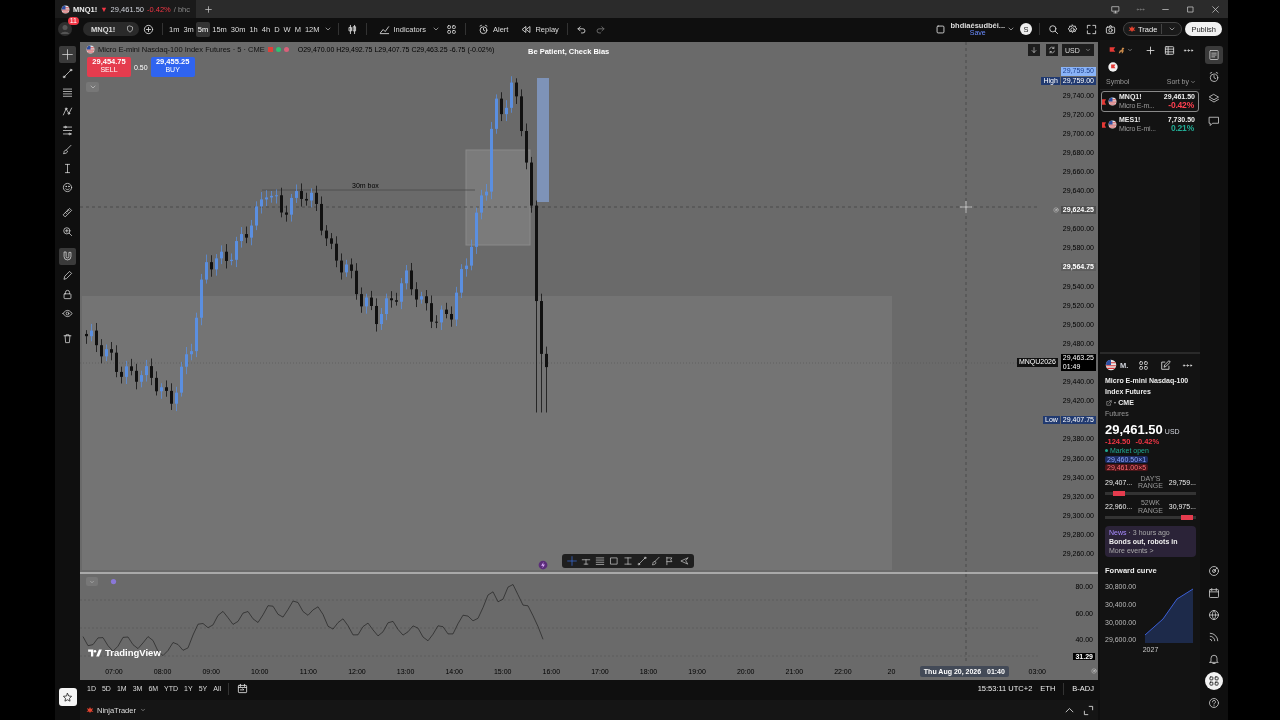  I want to click on price-change: -0.42%, so click(1181, 105).